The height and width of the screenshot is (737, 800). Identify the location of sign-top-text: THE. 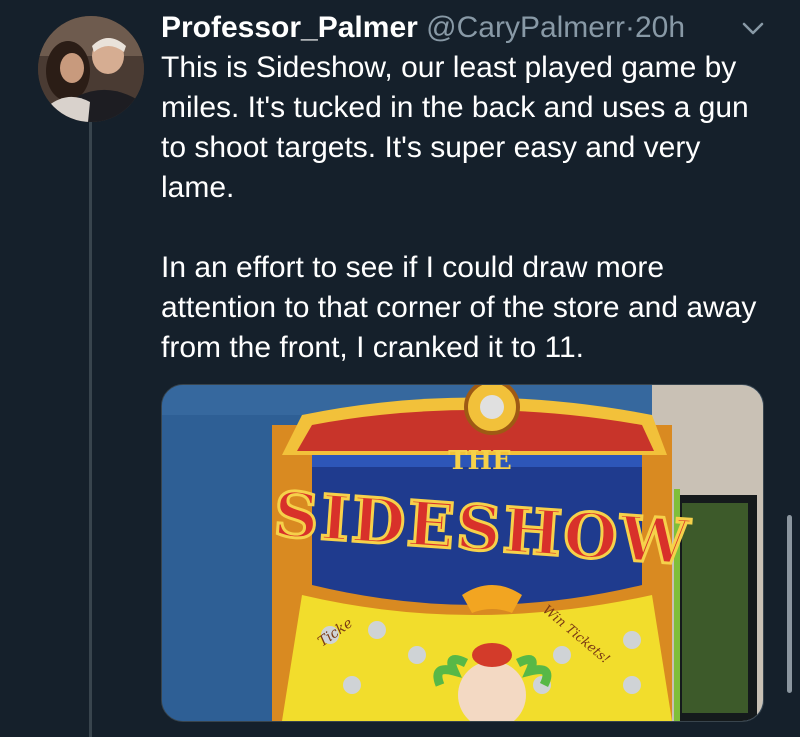
(480, 461).